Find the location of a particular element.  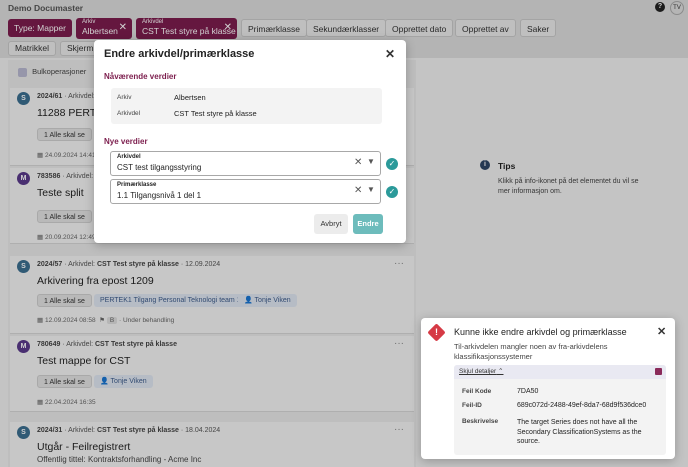

current-arkiv-label: Arkiv is located at coordinates (124, 97).